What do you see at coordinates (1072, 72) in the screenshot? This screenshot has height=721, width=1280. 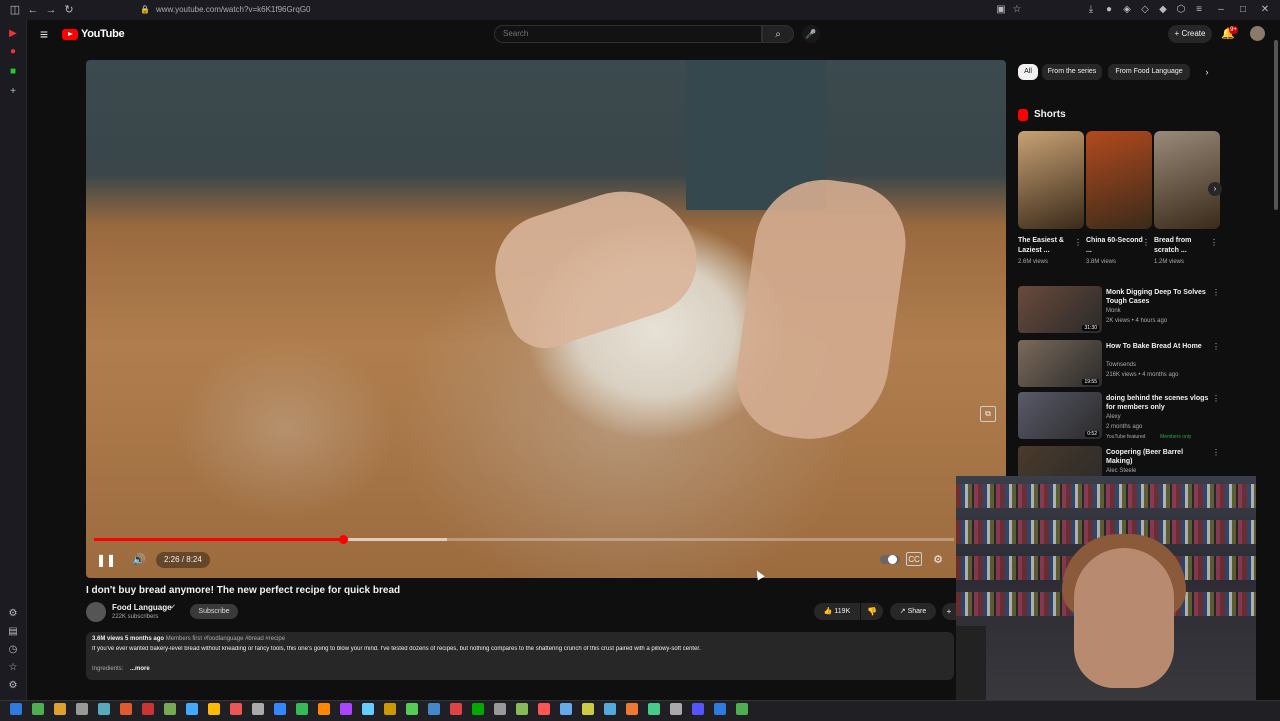 I see `filter-chip: From the series` at bounding box center [1072, 72].